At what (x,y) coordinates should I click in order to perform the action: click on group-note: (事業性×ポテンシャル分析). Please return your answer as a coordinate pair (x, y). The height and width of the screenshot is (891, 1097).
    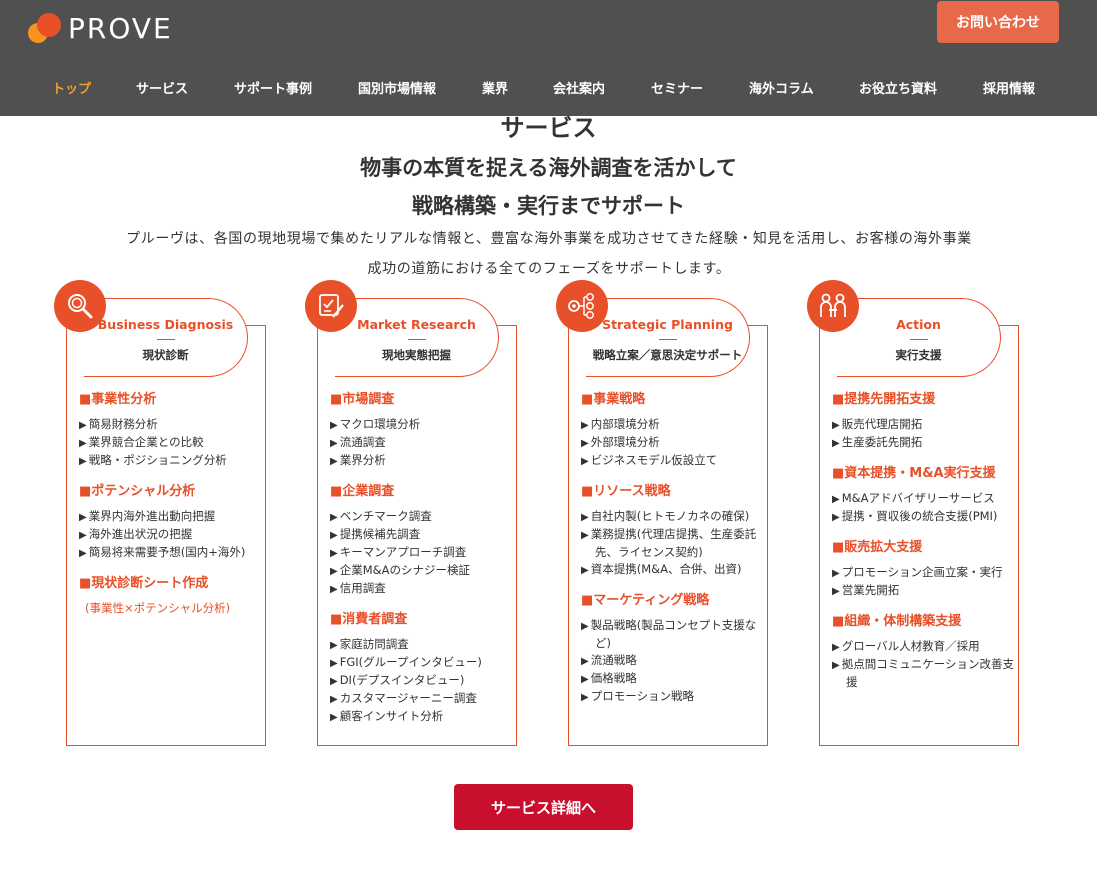
    Looking at the image, I should click on (158, 608).